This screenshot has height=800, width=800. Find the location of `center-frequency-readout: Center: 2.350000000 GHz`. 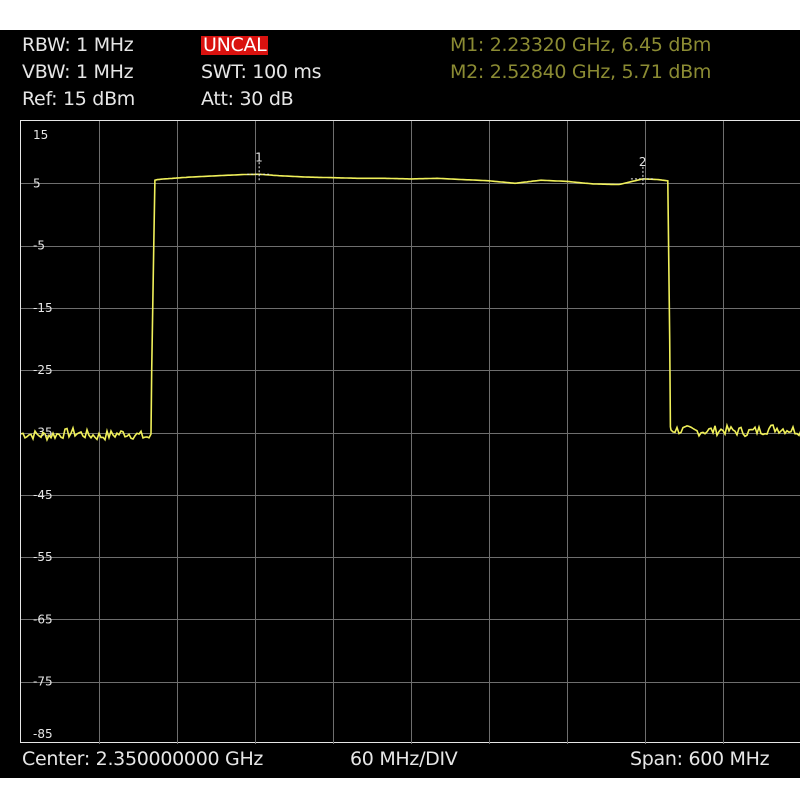

center-frequency-readout: Center: 2.350000000 GHz is located at coordinates (143, 759).